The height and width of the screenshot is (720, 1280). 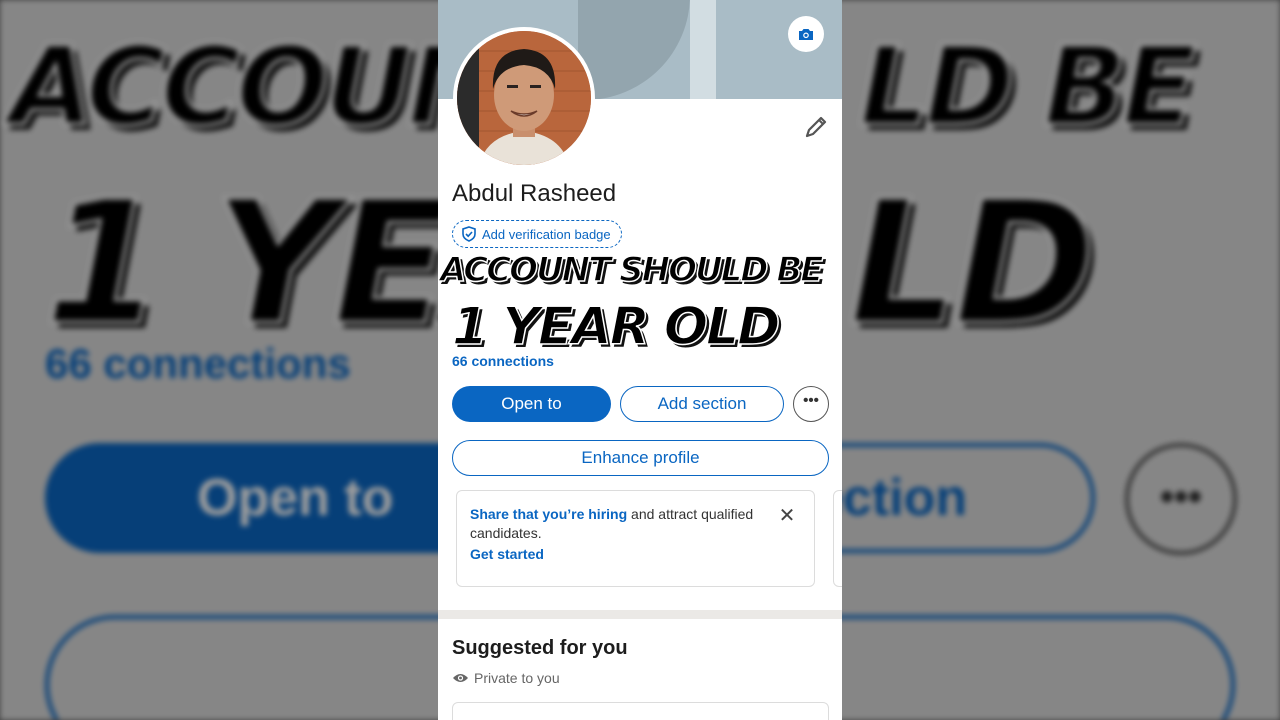 I want to click on overlay-caption-line1: ACCOUNT SHOULD BE, so click(x=631, y=270).